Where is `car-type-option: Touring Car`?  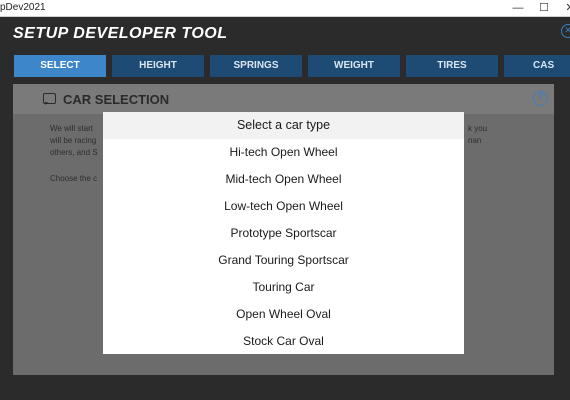 car-type-option: Touring Car is located at coordinates (283, 287).